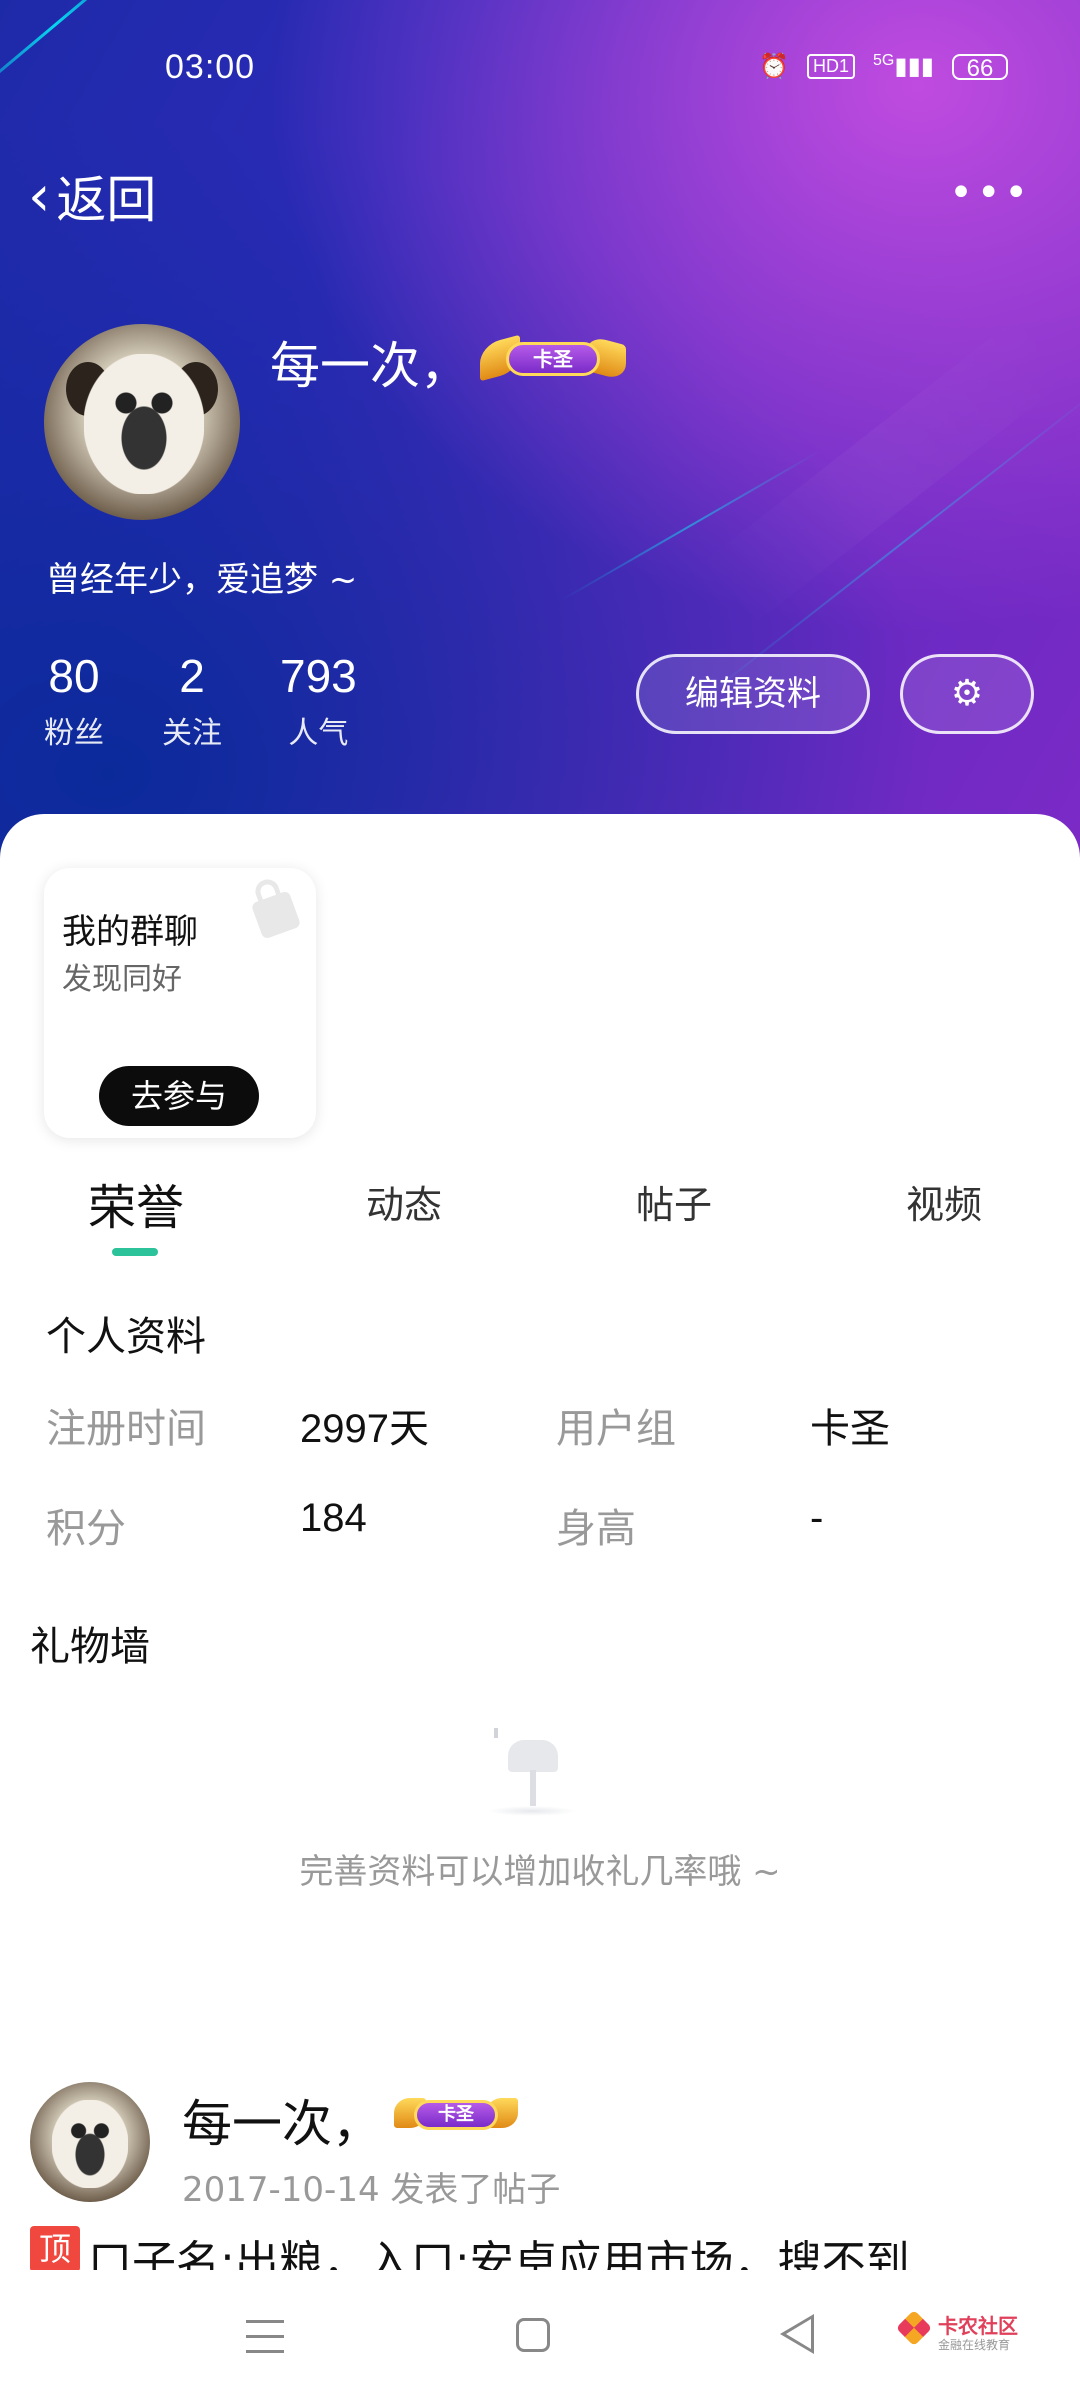  What do you see at coordinates (90, 1647) in the screenshot?
I see `gift-wall-title: 礼物墙` at bounding box center [90, 1647].